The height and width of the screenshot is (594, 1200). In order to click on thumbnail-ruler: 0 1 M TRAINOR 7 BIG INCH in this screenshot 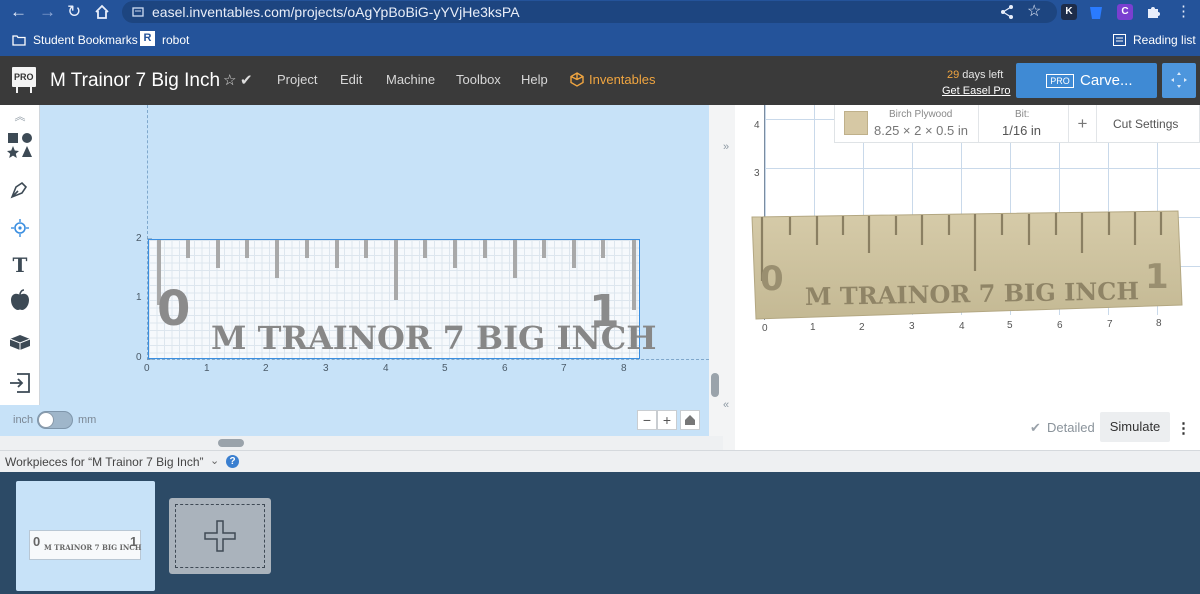, I will do `click(85, 545)`.